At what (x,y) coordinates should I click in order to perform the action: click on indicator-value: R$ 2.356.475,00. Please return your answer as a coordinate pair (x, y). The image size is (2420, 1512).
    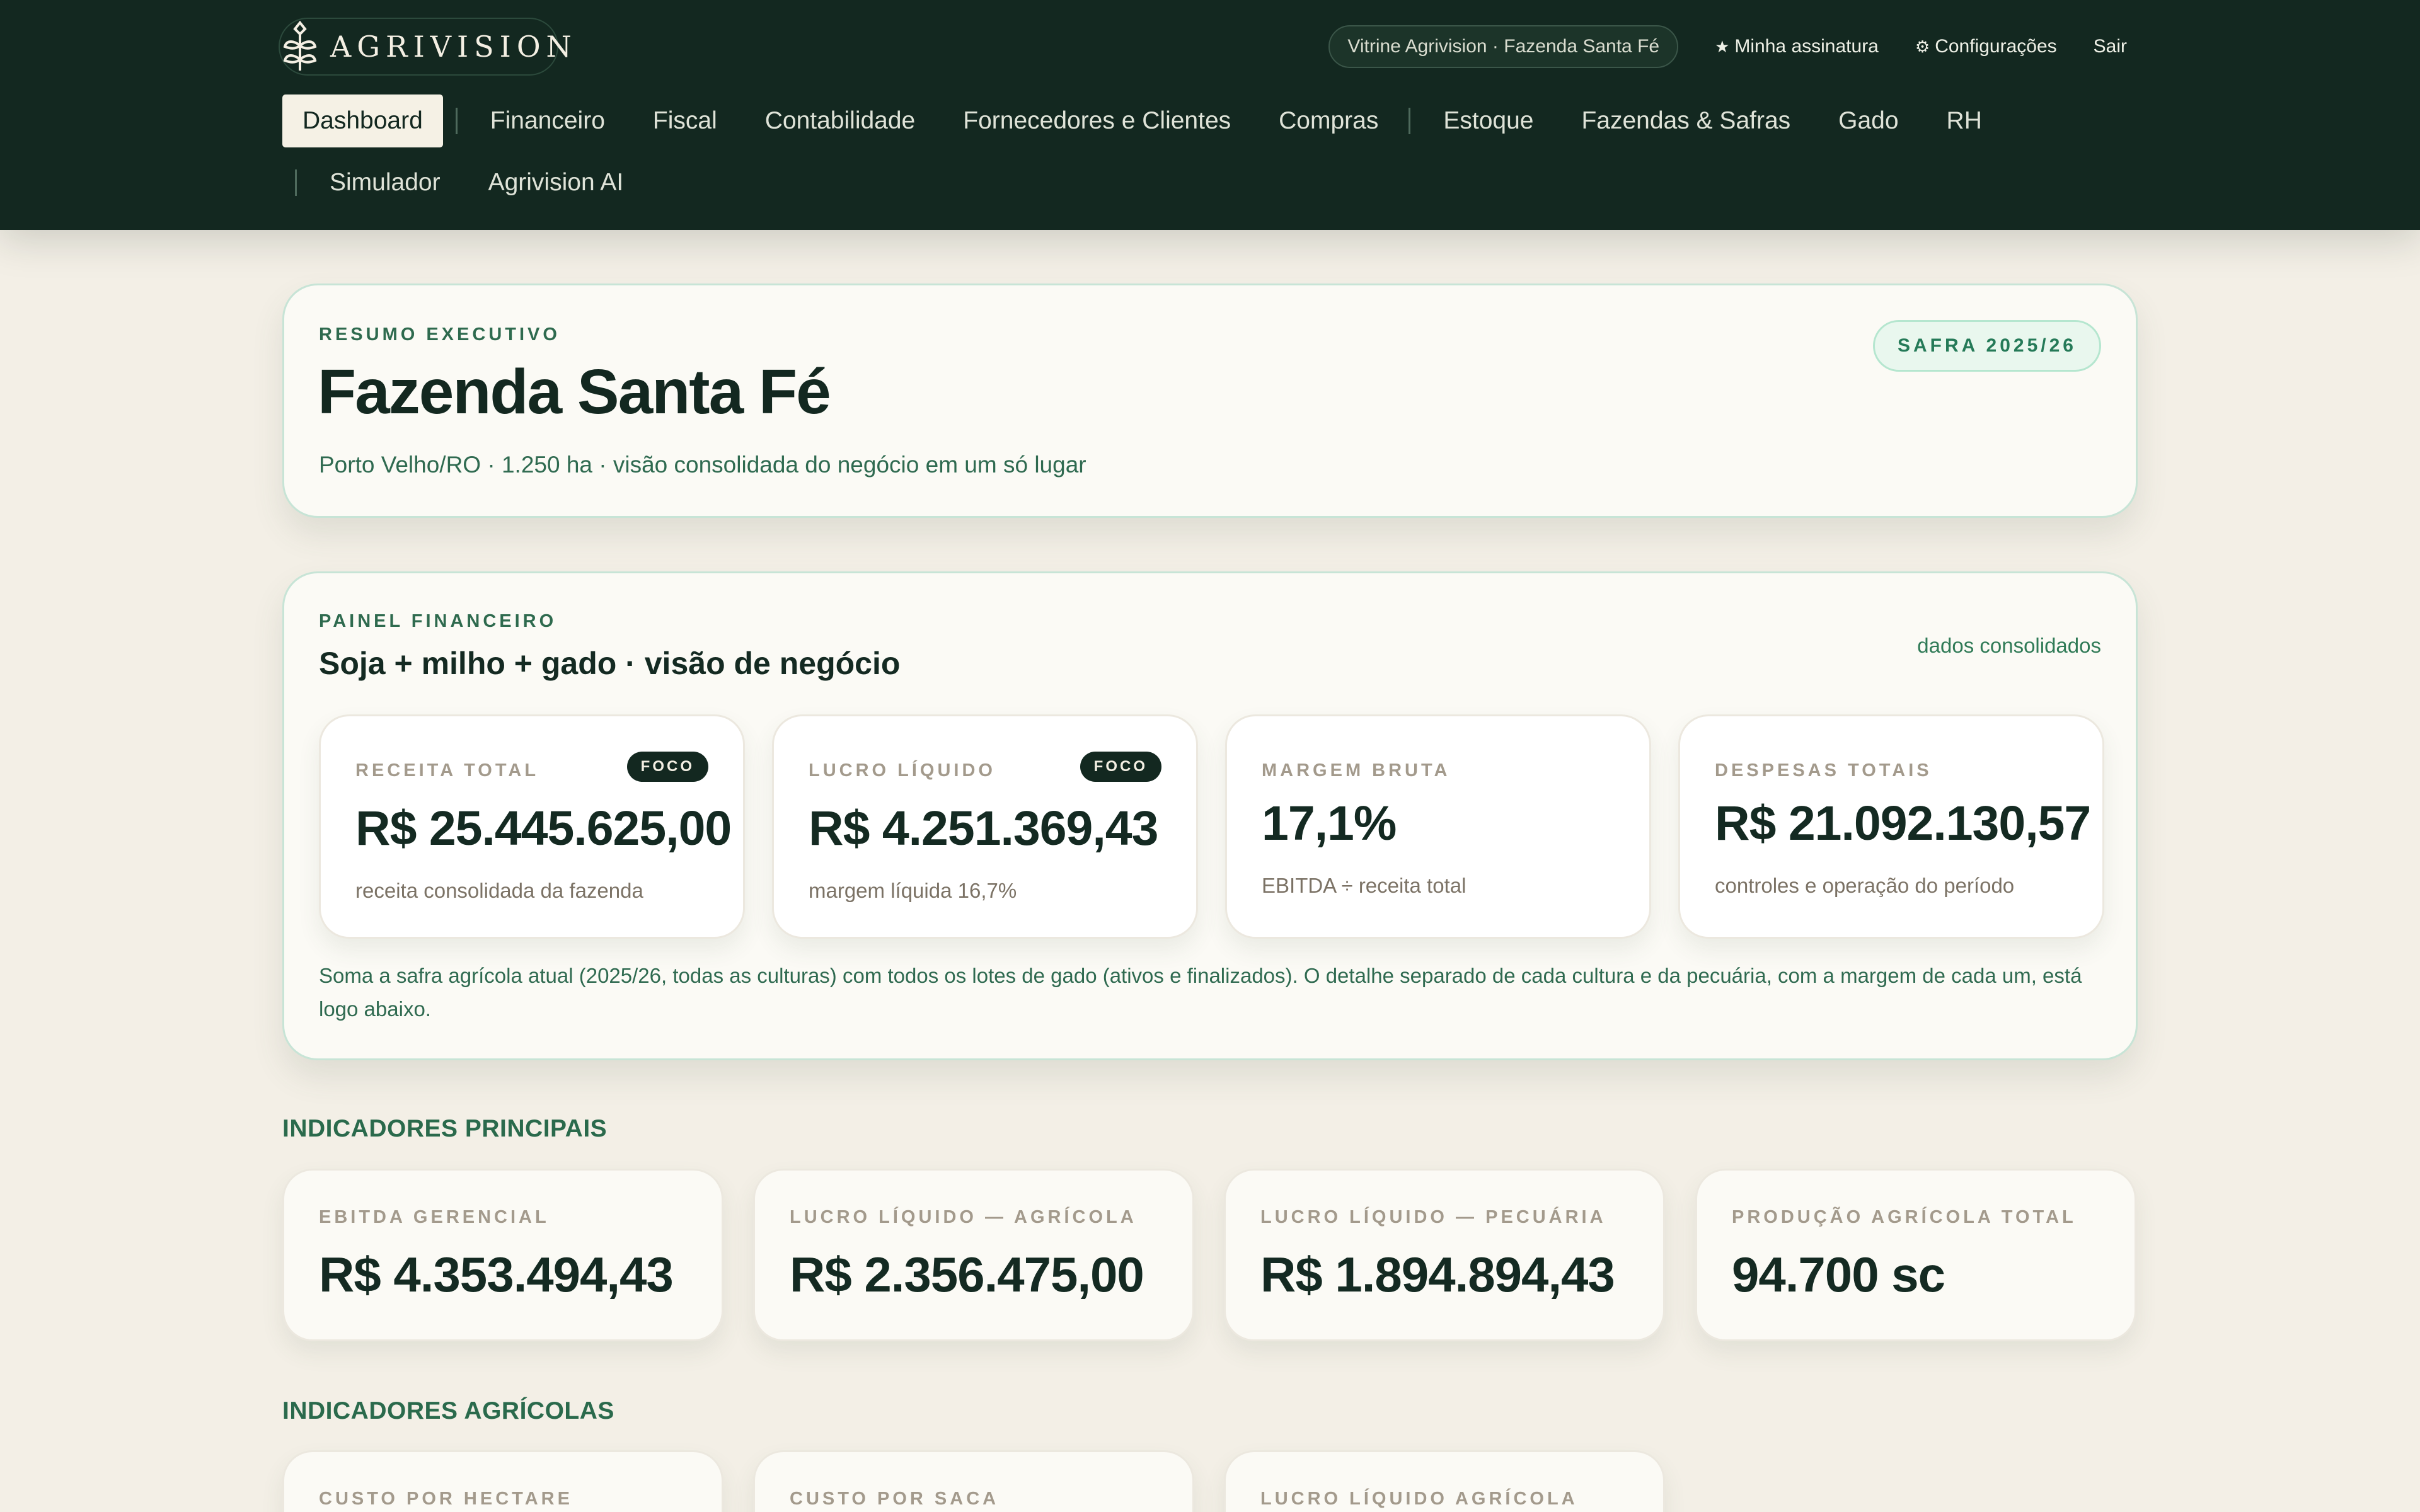
    Looking at the image, I should click on (967, 1274).